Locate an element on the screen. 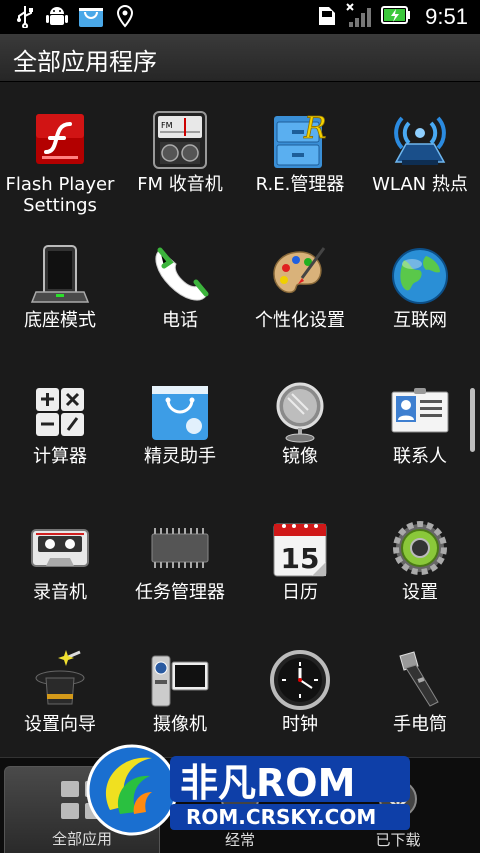 Image resolution: width=480 pixels, height=853 pixels. app-calculator: 计算器 is located at coordinates (60, 423).